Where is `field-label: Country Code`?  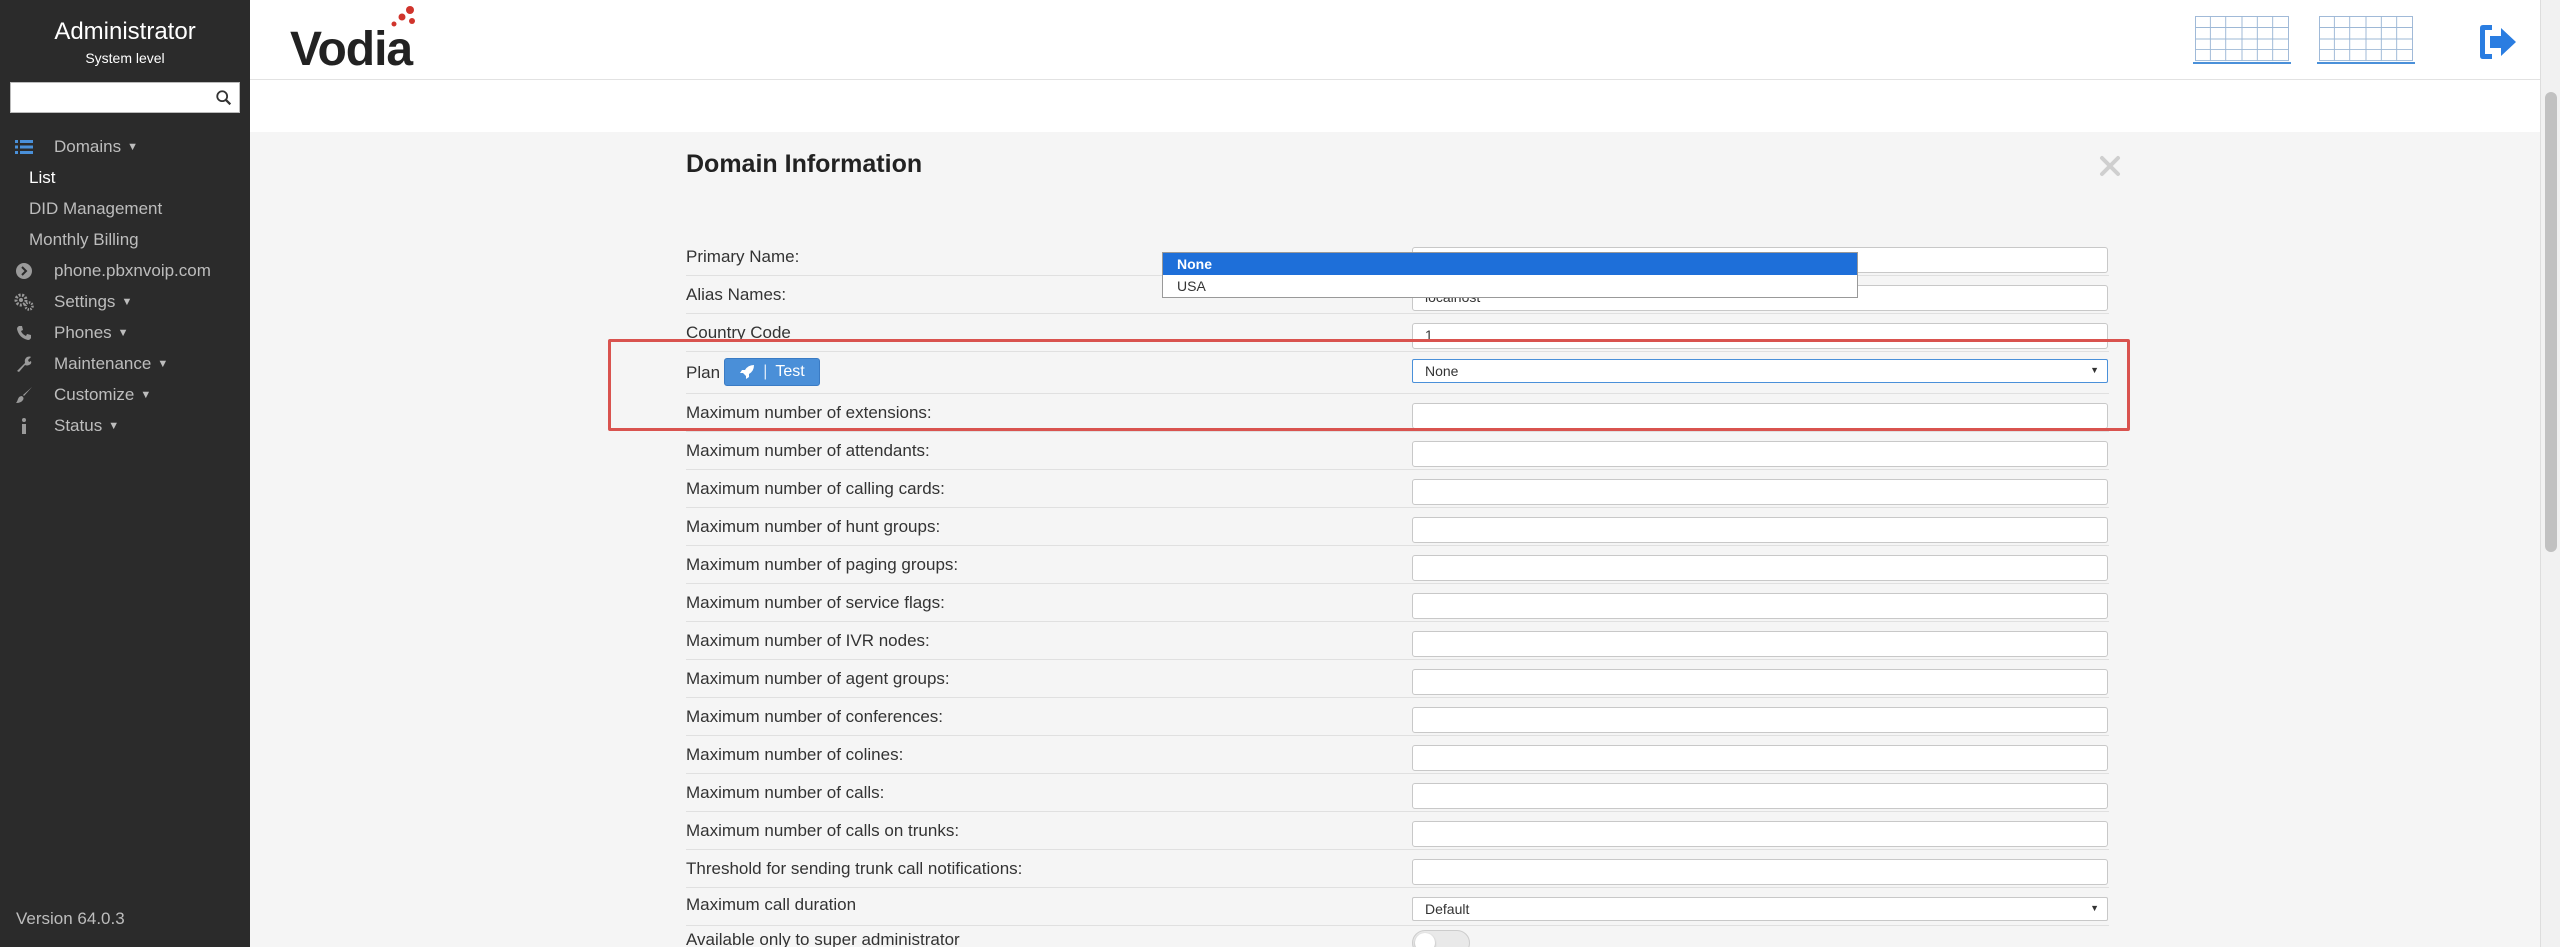 field-label: Country Code is located at coordinates (738, 332).